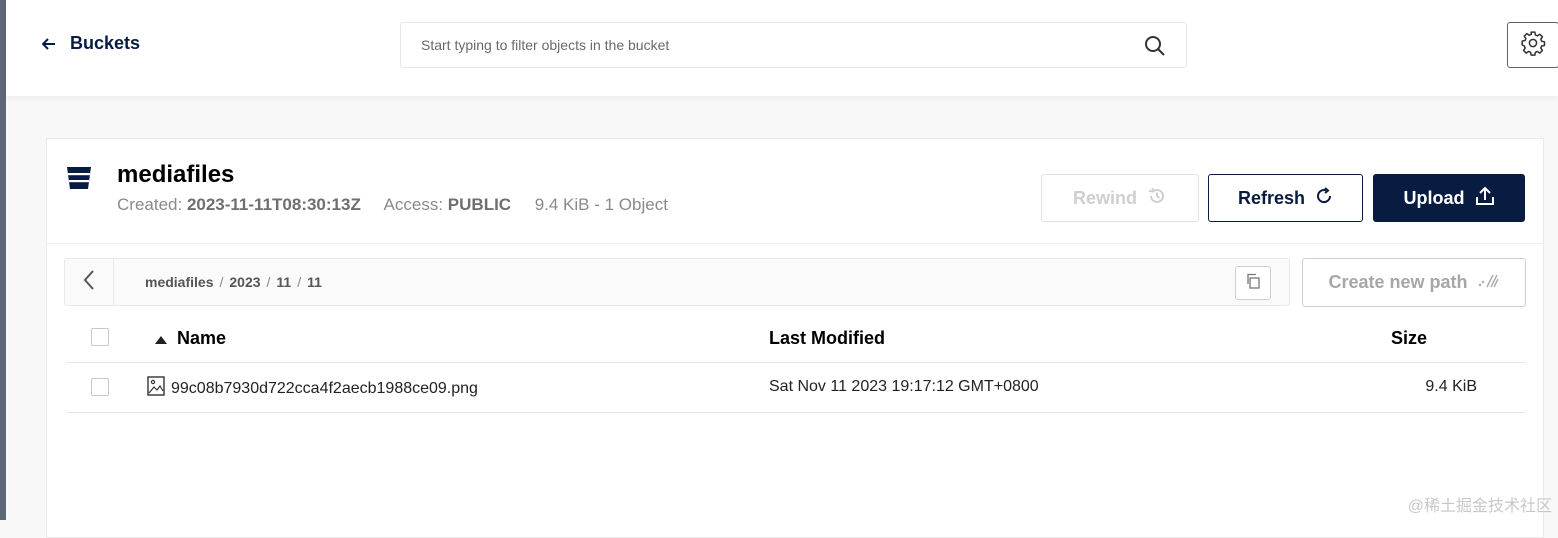 The image size is (1558, 538). What do you see at coordinates (79, 180) in the screenshot?
I see `bucket-icon` at bounding box center [79, 180].